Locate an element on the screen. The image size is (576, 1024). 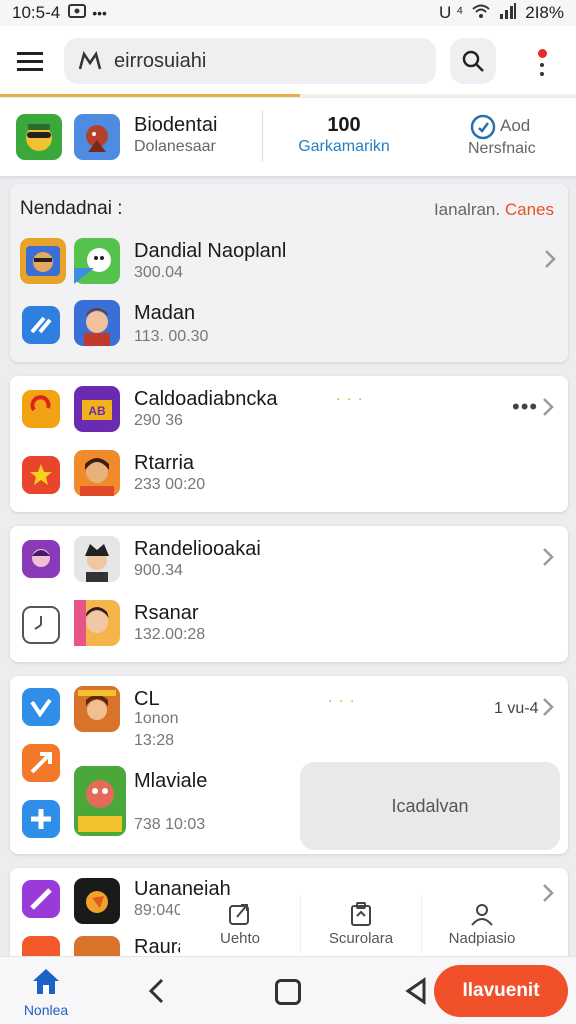
item-name: Madan is located at coordinates (164, 313).